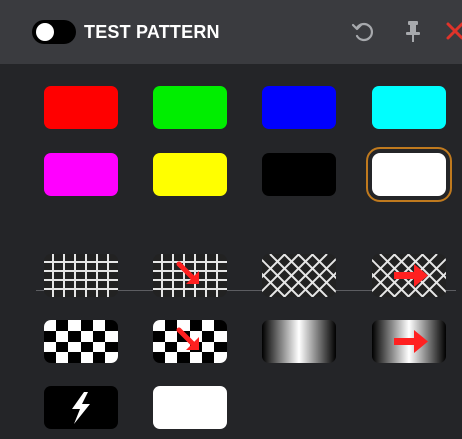 Image resolution: width=462 pixels, height=439 pixels. What do you see at coordinates (190, 341) in the screenshot?
I see `checkerboard-pattern-animated` at bounding box center [190, 341].